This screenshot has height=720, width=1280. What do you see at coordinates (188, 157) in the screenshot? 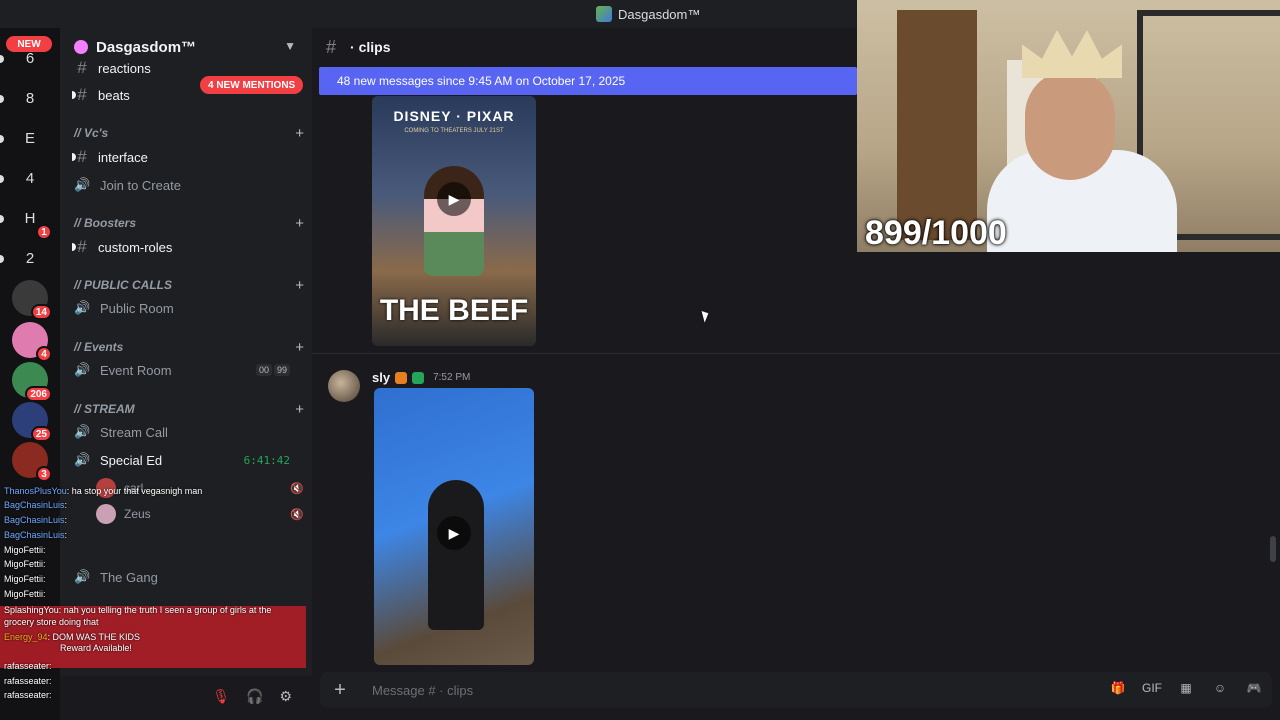
I see `channel-interface: # interface` at bounding box center [188, 157].